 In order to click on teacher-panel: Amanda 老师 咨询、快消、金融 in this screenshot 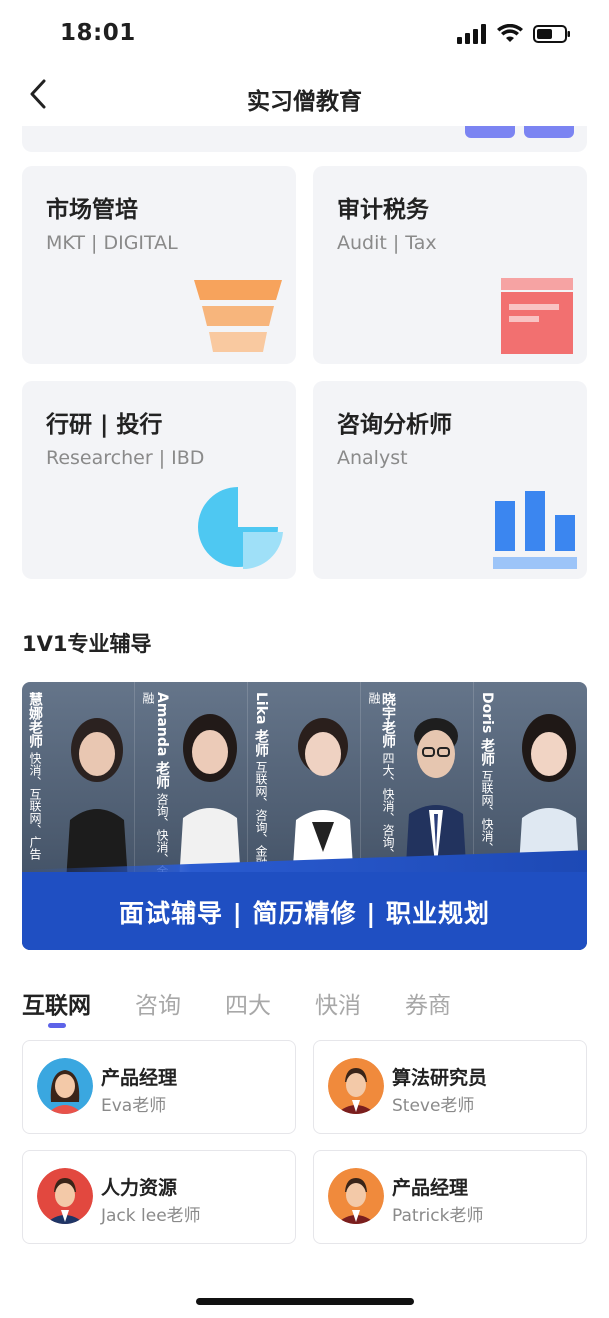, I will do `click(191, 782)`.